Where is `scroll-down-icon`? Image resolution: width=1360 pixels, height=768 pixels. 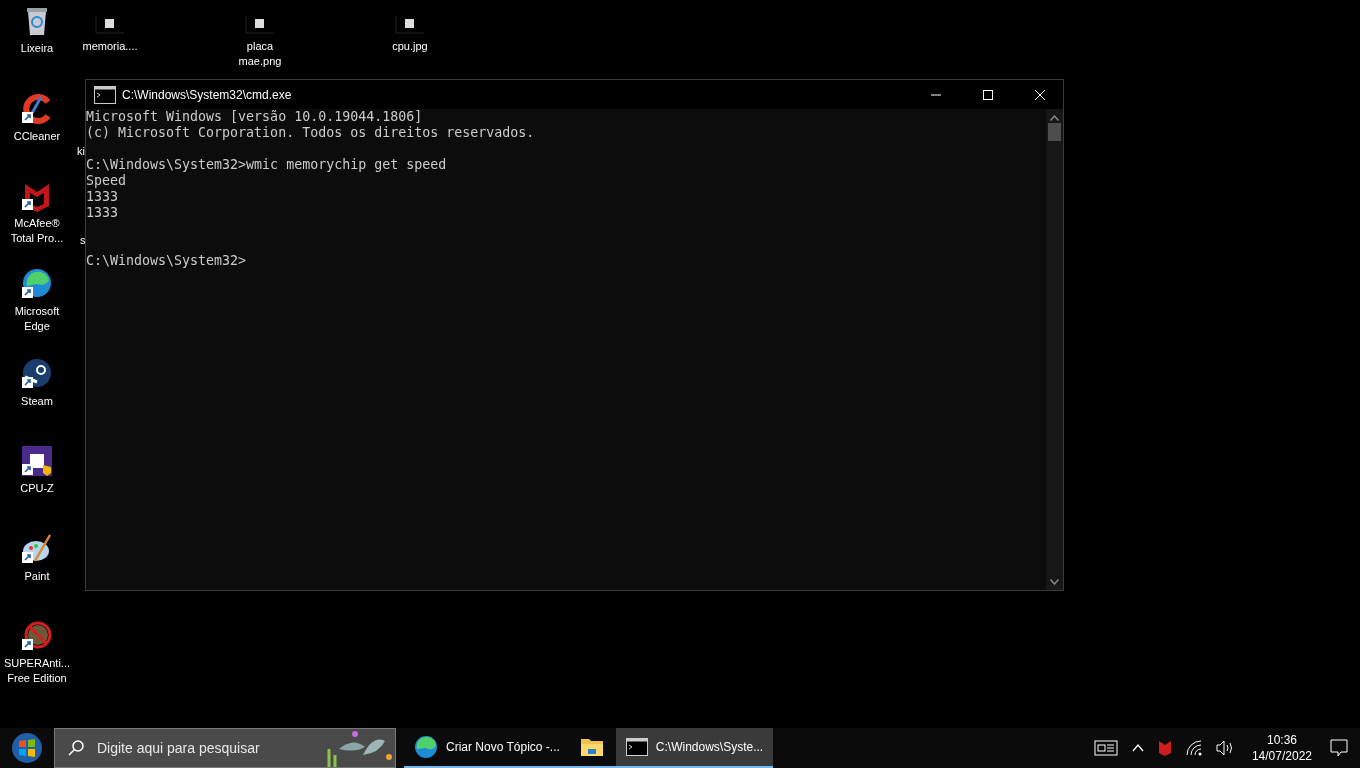 scroll-down-icon is located at coordinates (1054, 582).